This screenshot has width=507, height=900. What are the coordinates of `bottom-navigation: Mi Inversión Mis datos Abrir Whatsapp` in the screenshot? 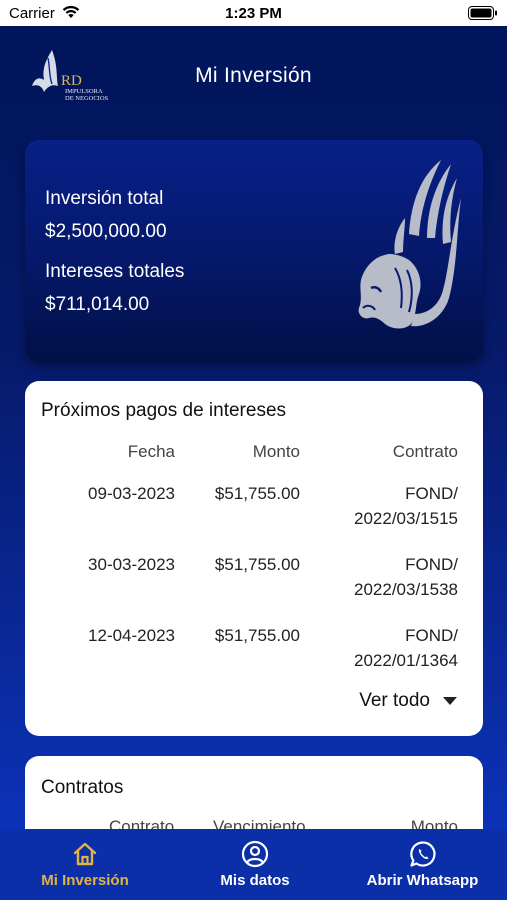 It's located at (253, 864).